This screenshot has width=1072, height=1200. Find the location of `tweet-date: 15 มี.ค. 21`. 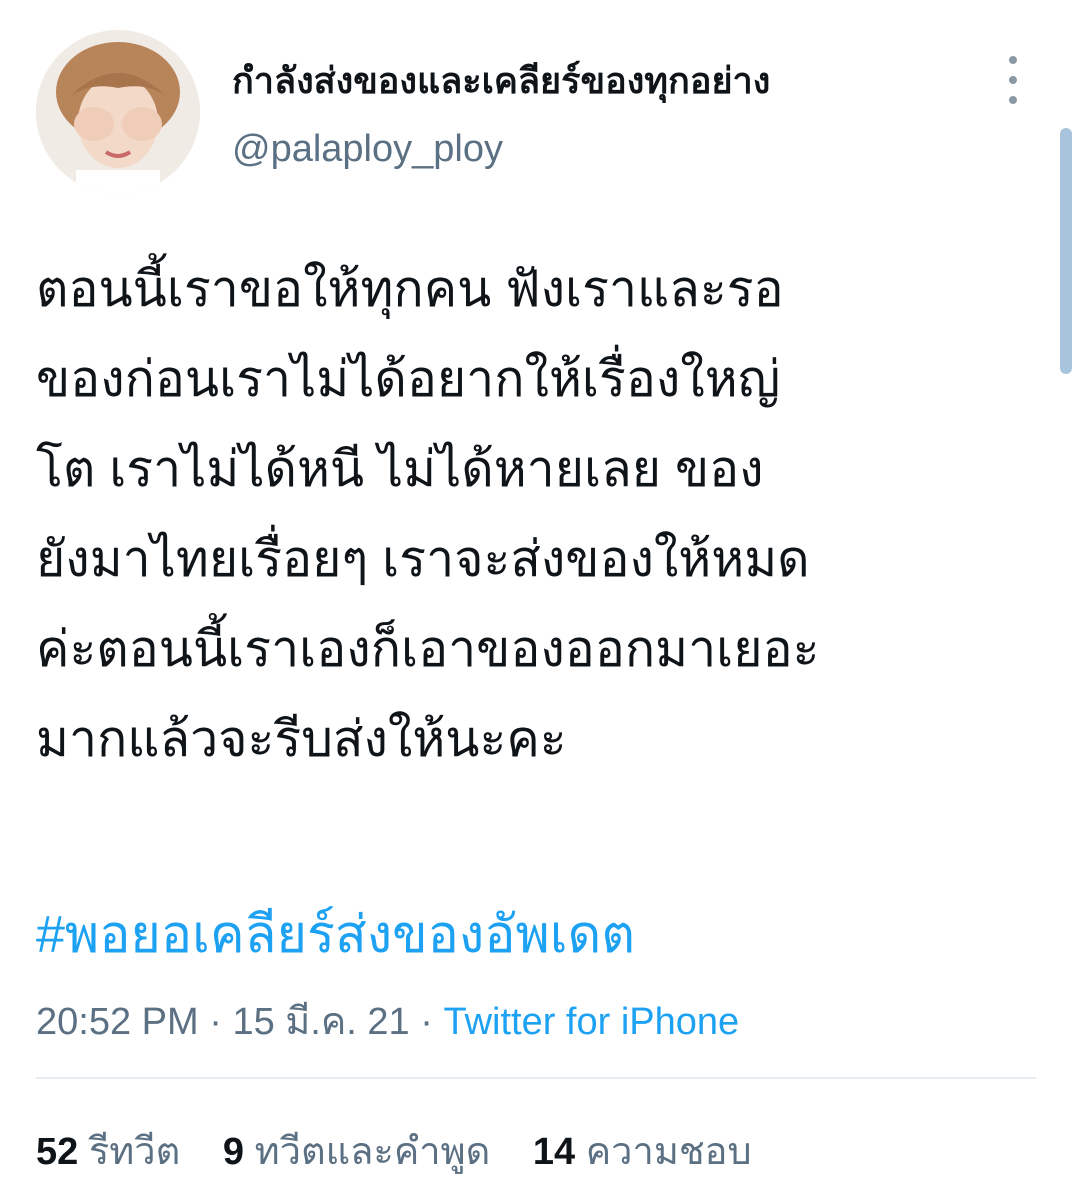

tweet-date: 15 มี.ค. 21 is located at coordinates (320, 1022).